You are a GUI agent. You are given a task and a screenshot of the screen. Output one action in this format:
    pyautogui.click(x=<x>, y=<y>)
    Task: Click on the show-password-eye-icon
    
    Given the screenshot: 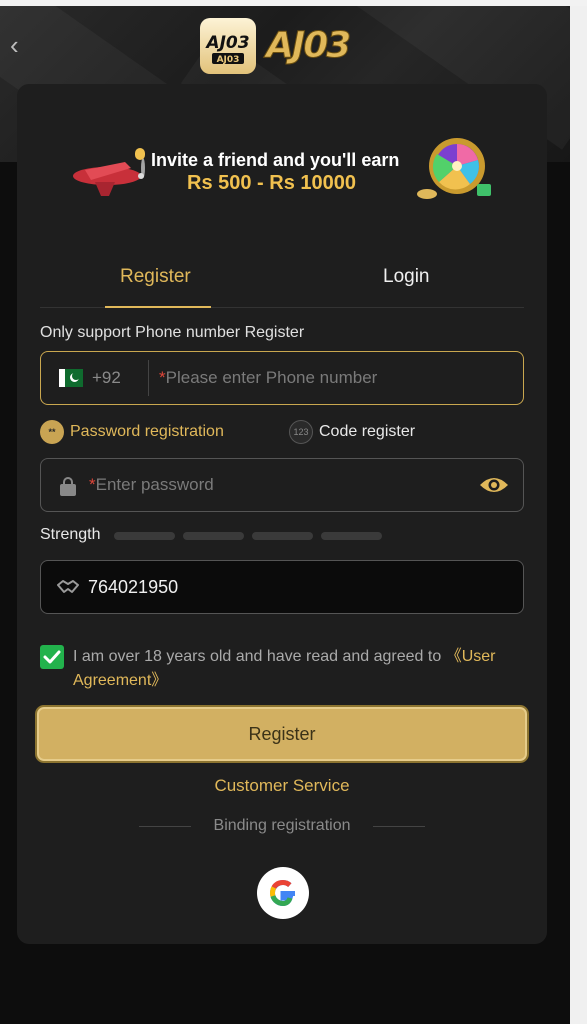 What is the action you would take?
    pyautogui.click(x=494, y=485)
    